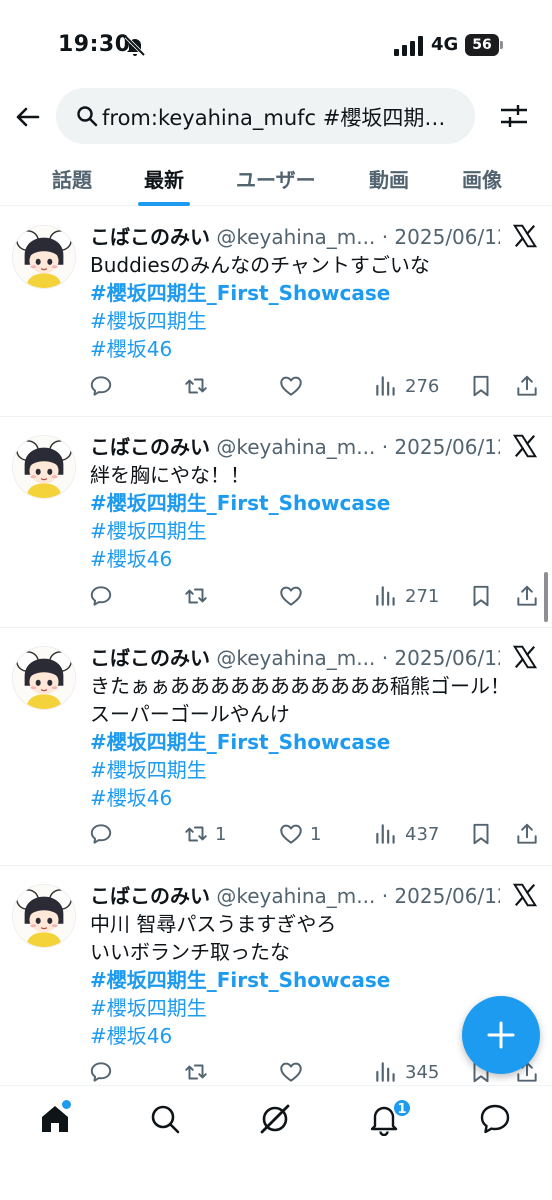  What do you see at coordinates (164, 178) in the screenshot?
I see `tab-latest: 最新` at bounding box center [164, 178].